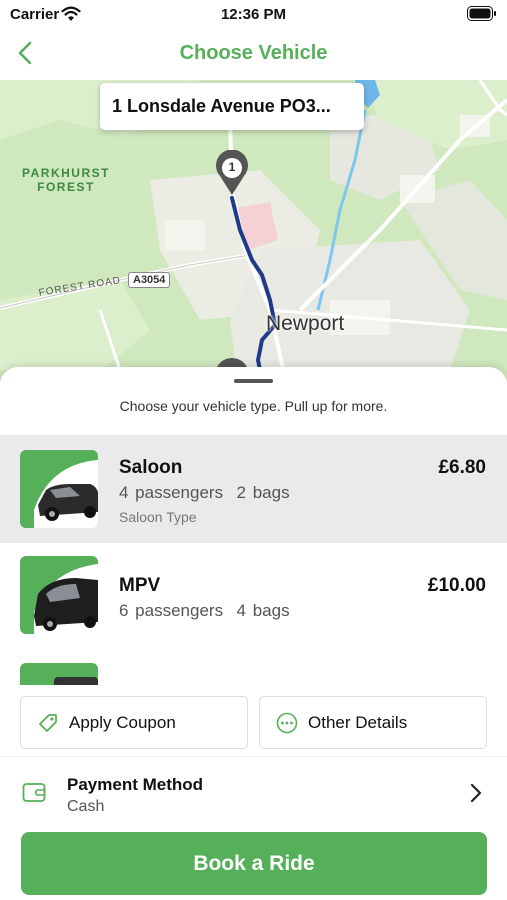  Describe the element at coordinates (86, 806) in the screenshot. I see `payment-method-value: Cash` at that location.